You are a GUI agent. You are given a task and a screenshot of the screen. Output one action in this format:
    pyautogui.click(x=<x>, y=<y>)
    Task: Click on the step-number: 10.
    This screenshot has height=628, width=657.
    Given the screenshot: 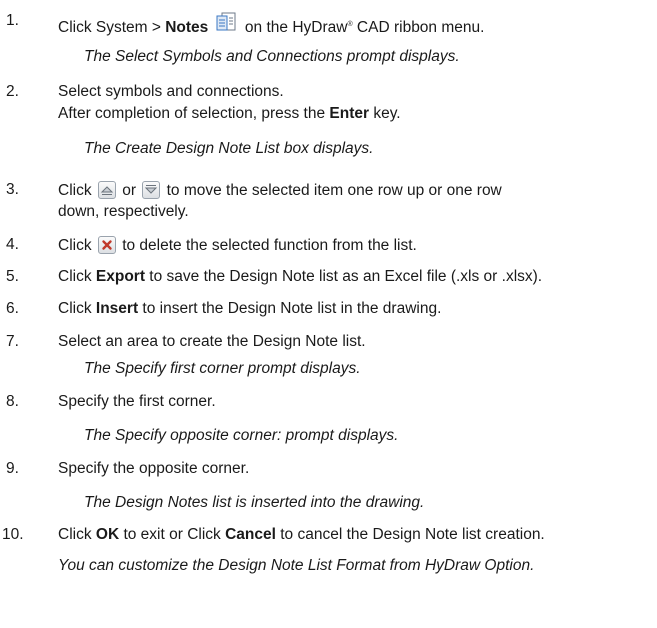 What is the action you would take?
    pyautogui.click(x=13, y=534)
    